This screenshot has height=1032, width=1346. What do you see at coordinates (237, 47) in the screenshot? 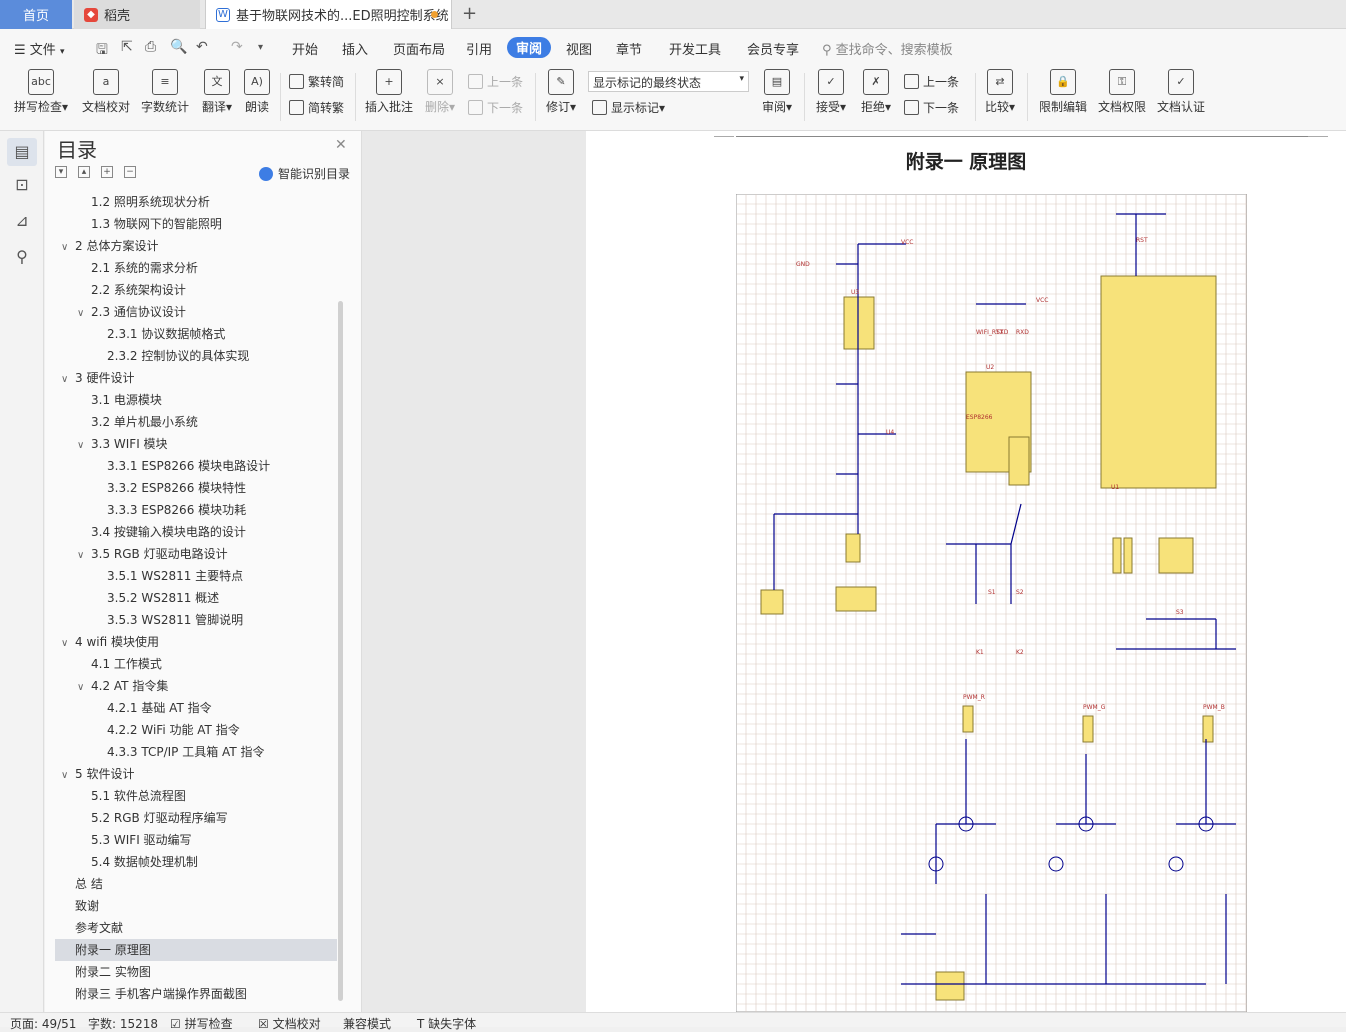
I see `redo-icon: ↷` at bounding box center [237, 47].